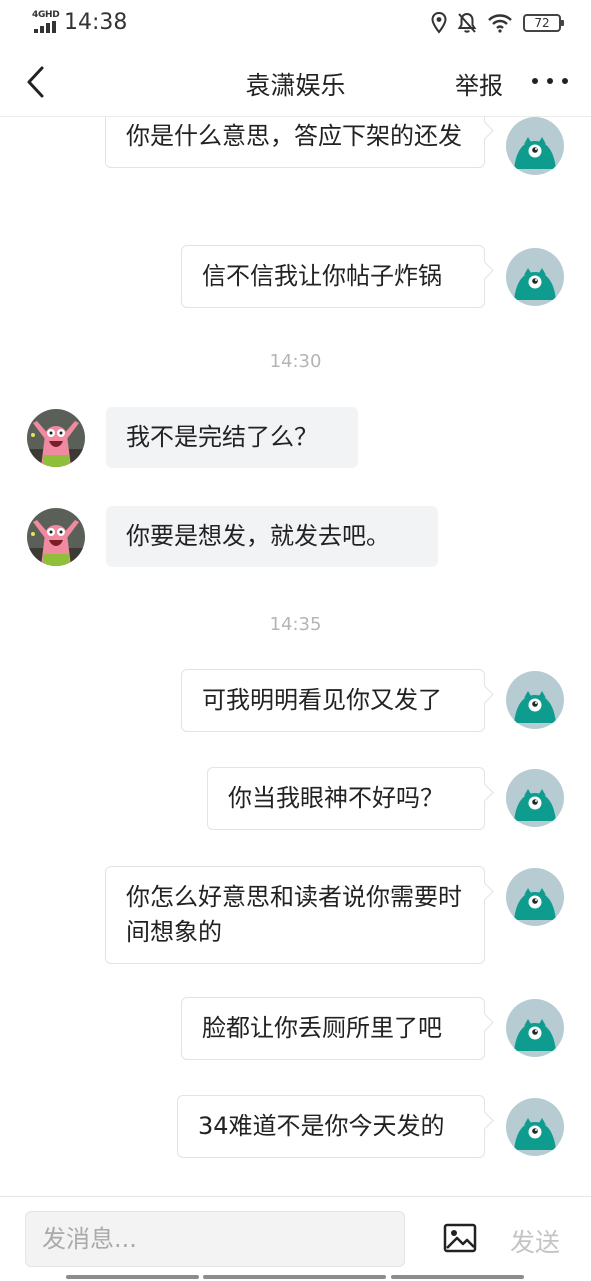  I want to click on sent-message-bubble: 你当我眼神不好吗？, so click(346, 798).